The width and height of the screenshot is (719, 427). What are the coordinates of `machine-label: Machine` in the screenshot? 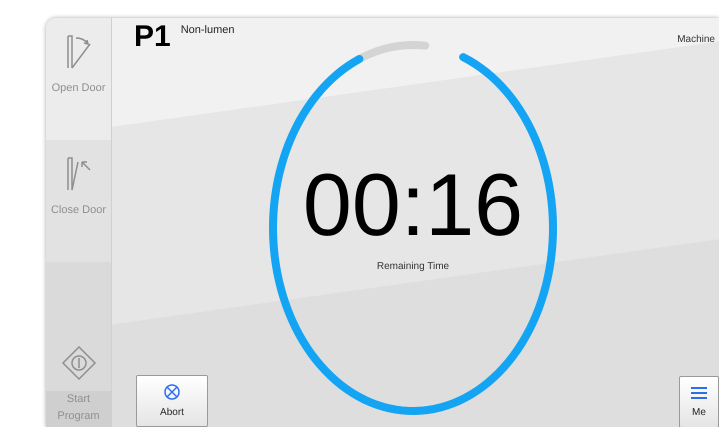 It's located at (696, 40).